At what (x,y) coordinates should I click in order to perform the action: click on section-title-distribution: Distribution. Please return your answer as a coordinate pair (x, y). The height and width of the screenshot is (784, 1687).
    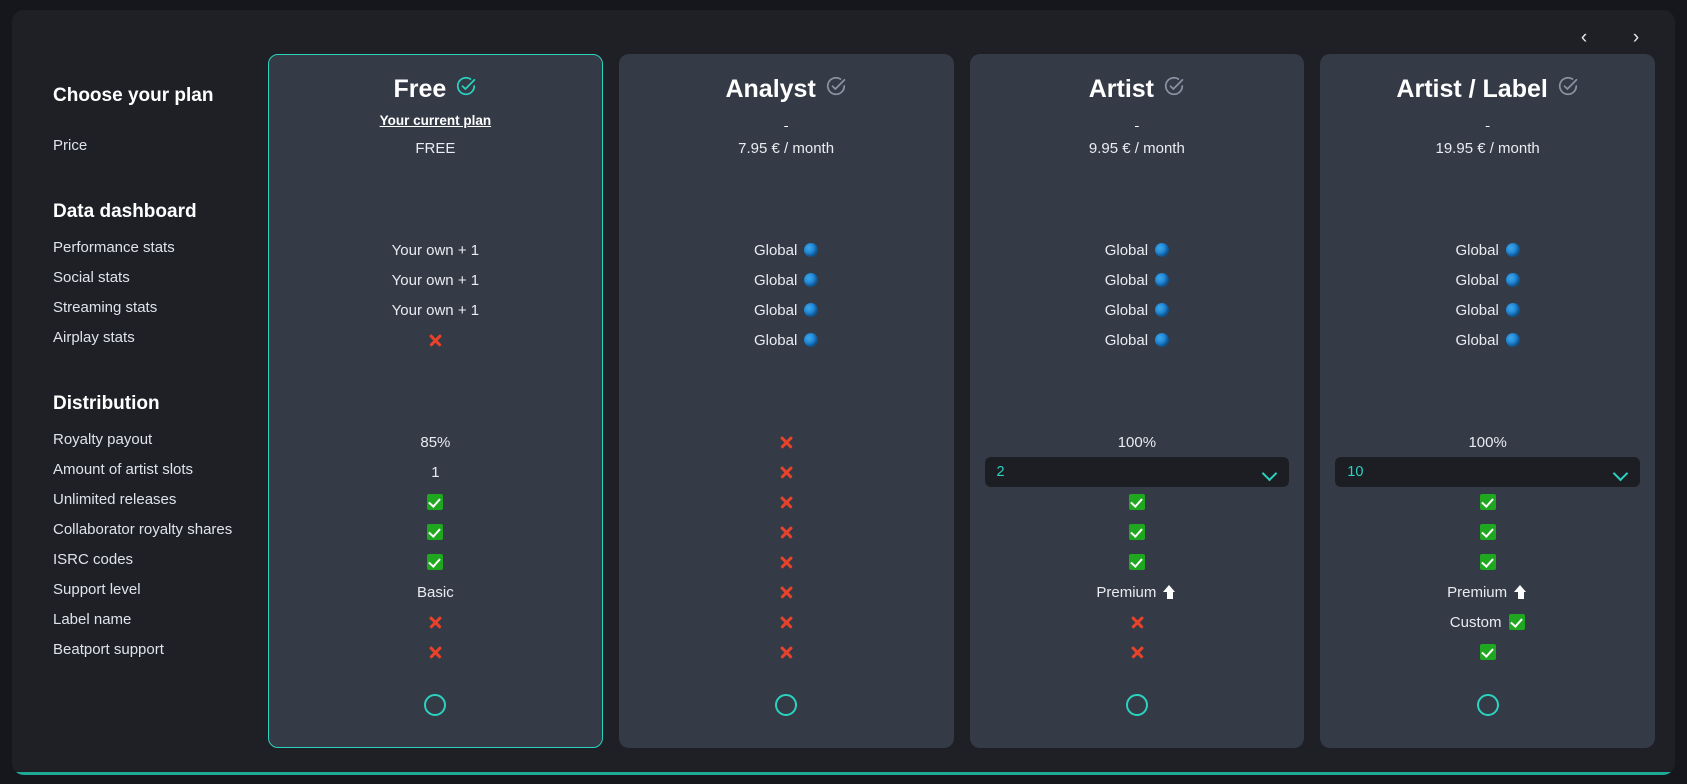
    Looking at the image, I should click on (106, 403).